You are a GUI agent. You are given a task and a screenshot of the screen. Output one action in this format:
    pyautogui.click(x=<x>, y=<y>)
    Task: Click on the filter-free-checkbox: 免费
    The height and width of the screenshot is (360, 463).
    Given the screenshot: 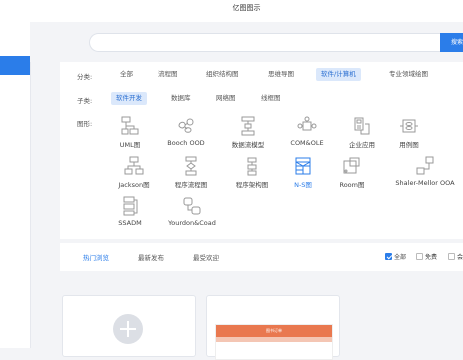 What is the action you would take?
    pyautogui.click(x=426, y=256)
    